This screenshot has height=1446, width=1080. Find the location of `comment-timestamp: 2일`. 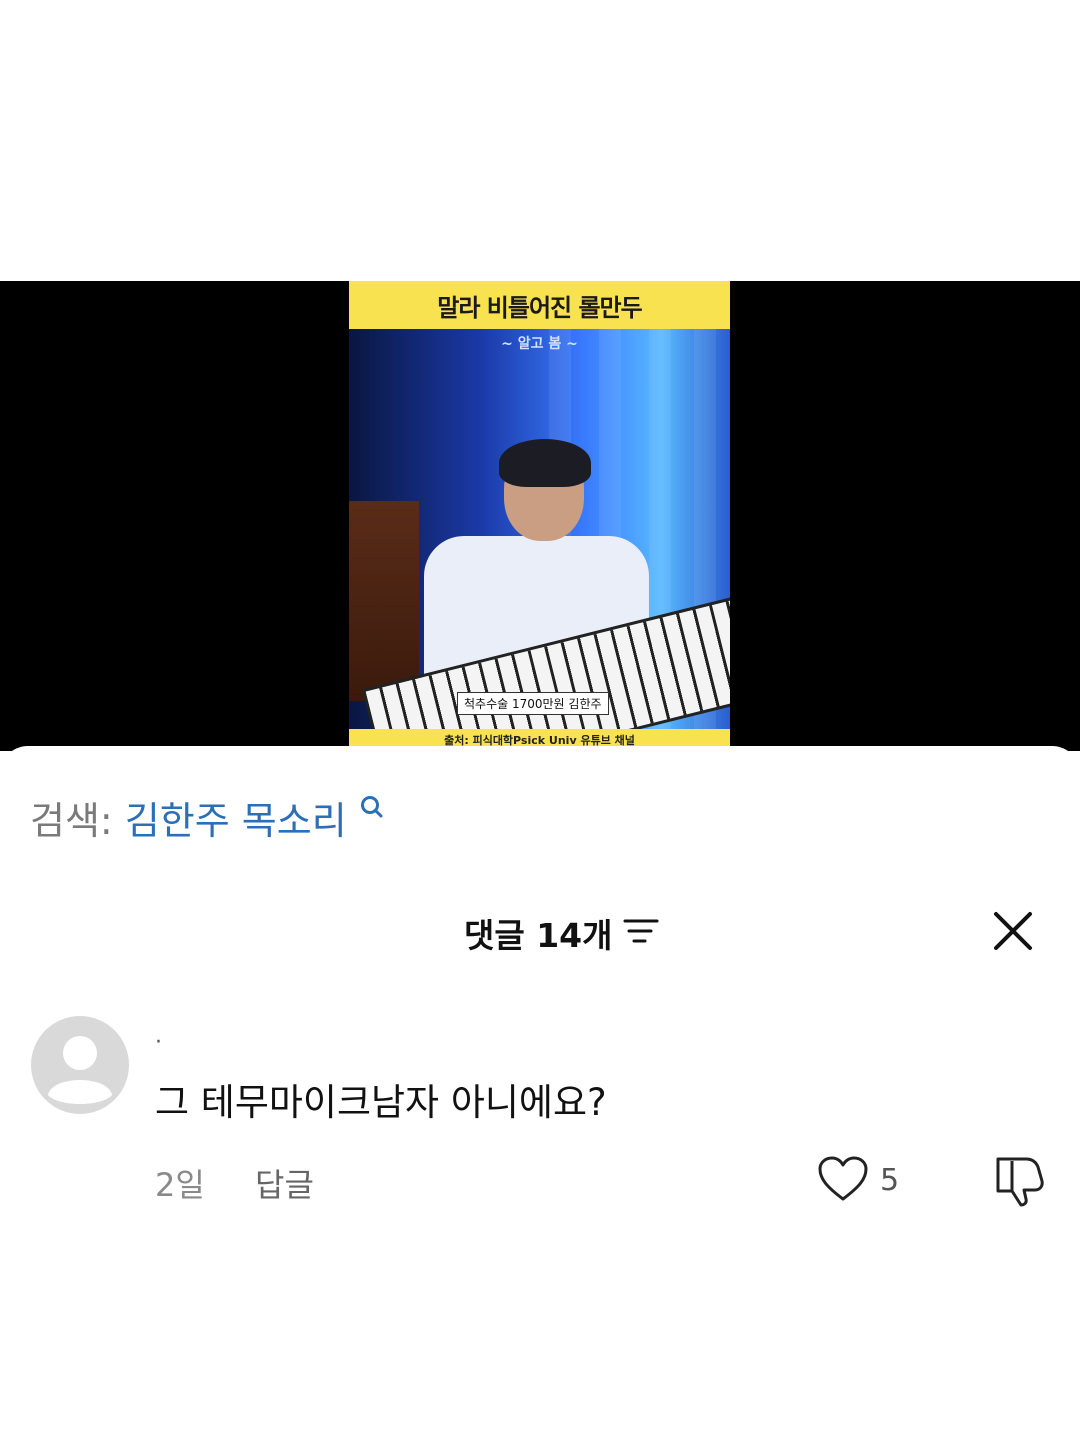

comment-timestamp: 2일 is located at coordinates (180, 1185).